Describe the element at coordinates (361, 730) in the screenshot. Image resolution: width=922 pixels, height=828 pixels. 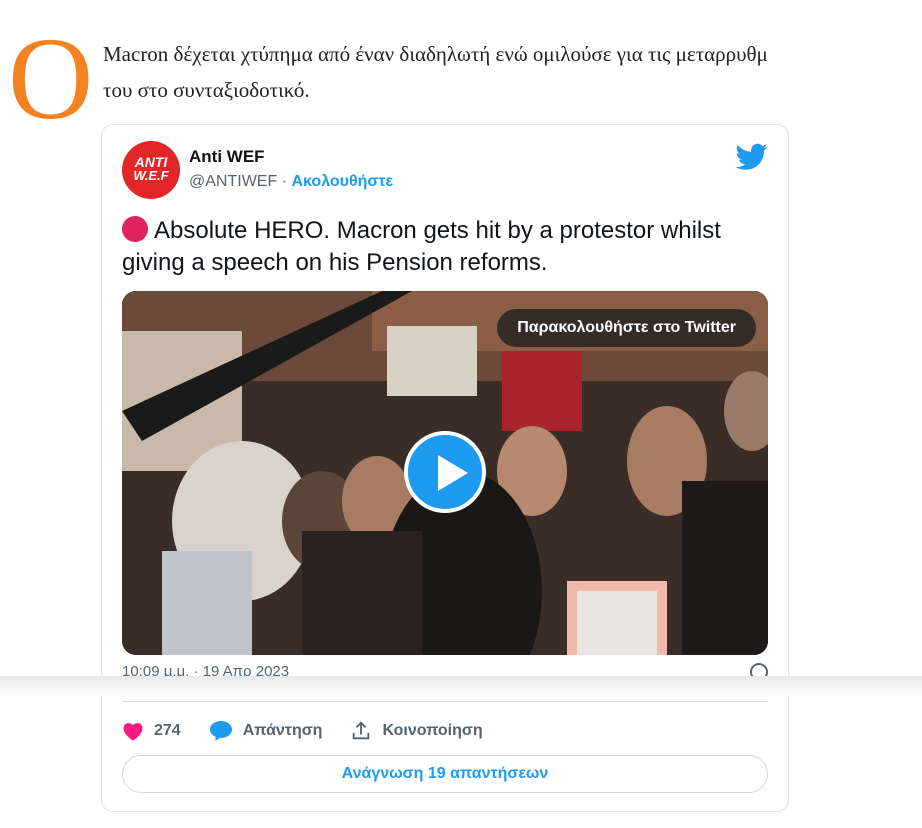
I see `share-icon` at that location.